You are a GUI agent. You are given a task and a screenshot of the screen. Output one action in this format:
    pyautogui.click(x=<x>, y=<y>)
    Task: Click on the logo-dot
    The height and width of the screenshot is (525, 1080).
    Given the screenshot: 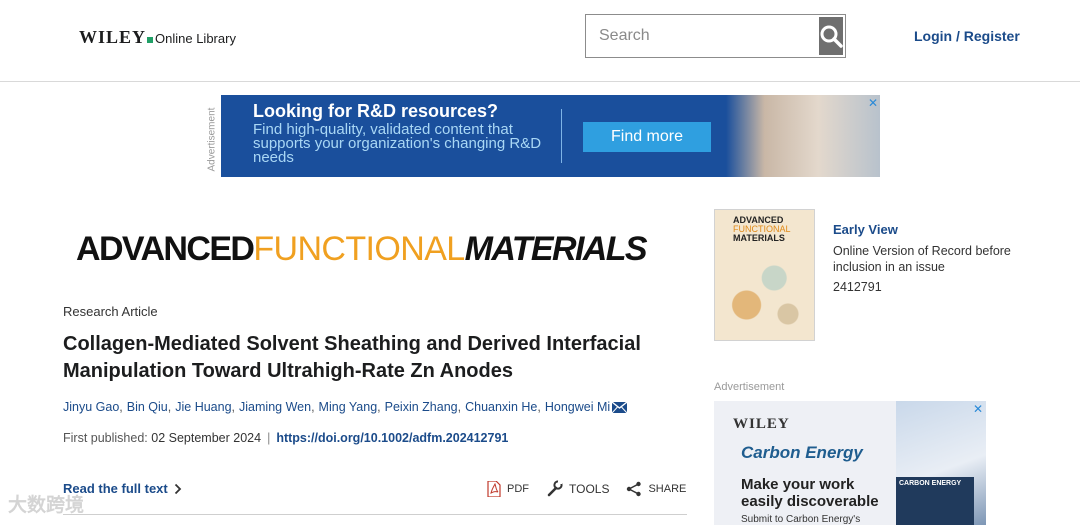 What is the action you would take?
    pyautogui.click(x=150, y=40)
    